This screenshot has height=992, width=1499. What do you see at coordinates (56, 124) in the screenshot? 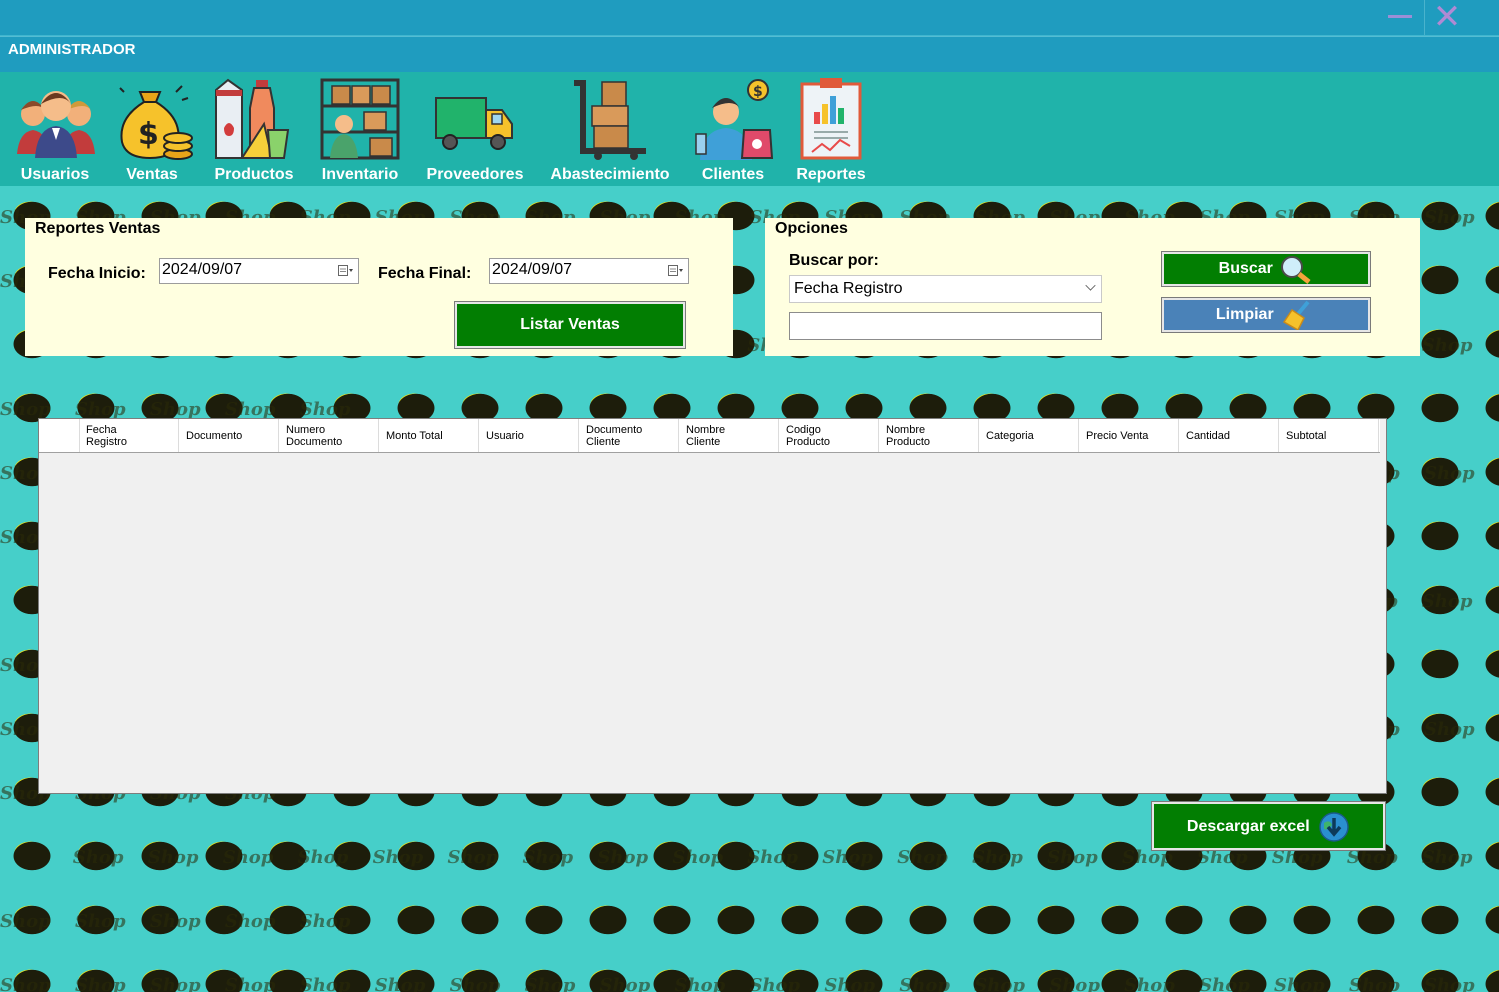
I see `users-icon` at bounding box center [56, 124].